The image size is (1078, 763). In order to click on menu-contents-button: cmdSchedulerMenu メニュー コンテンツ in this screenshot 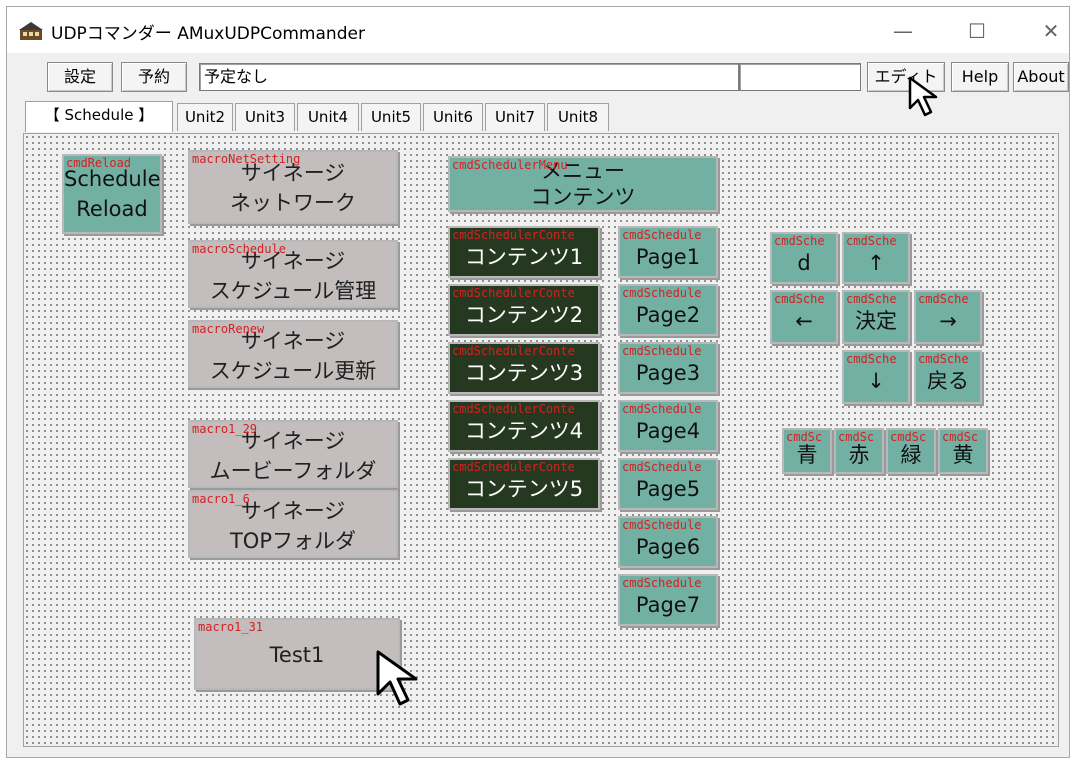, I will do `click(583, 184)`.